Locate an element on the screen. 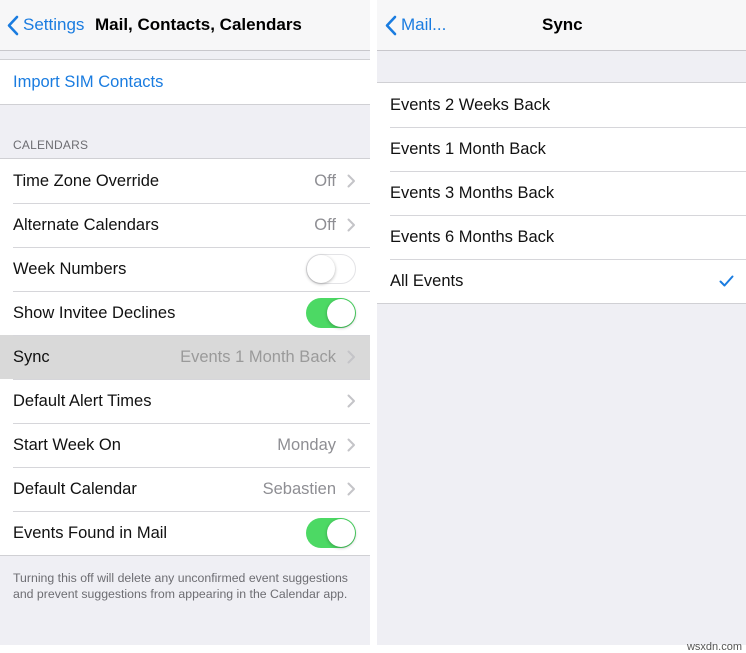  option-label: All Events is located at coordinates (427, 280).